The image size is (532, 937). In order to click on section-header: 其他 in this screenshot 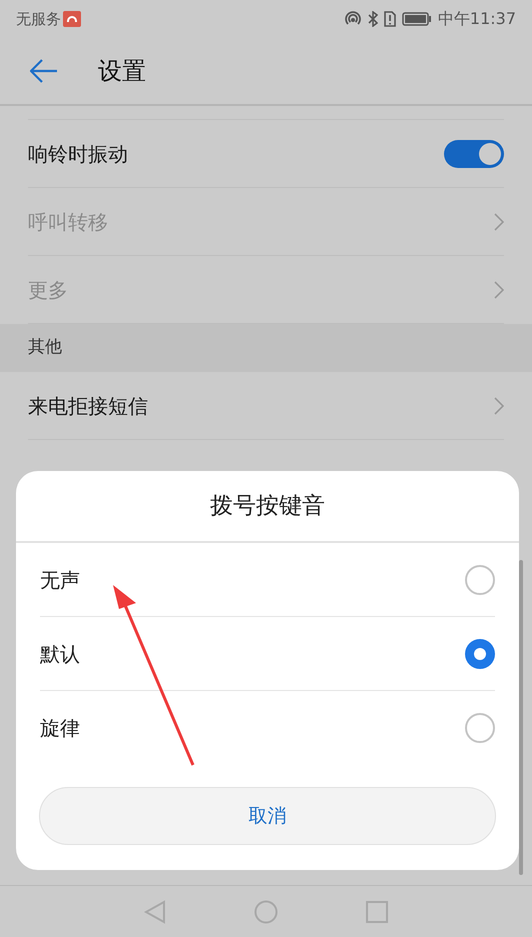, I will do `click(266, 348)`.